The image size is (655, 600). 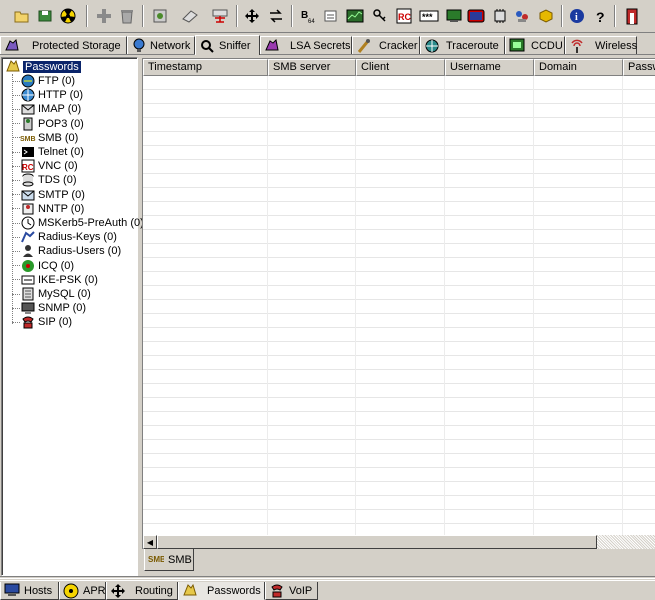 I want to click on tree-item-imap: IMAP (0), so click(x=46, y=109).